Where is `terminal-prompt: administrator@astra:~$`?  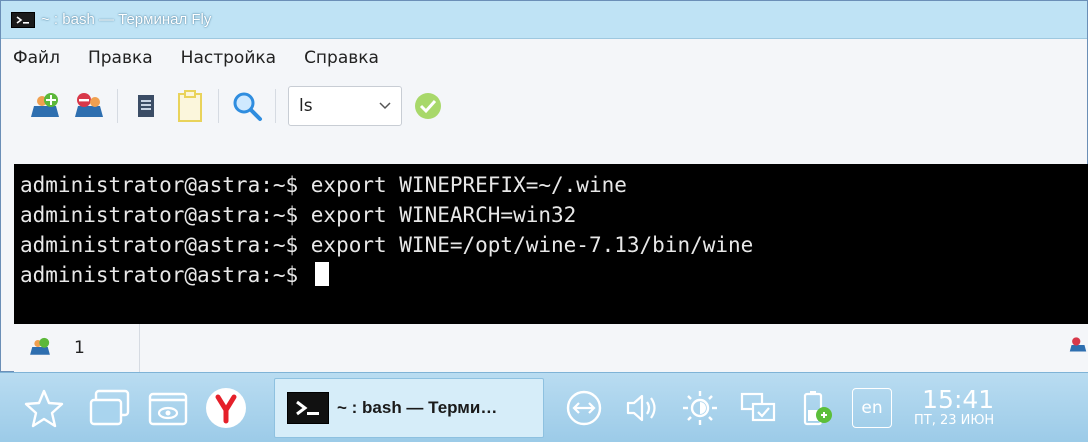 terminal-prompt: administrator@astra:~$ is located at coordinates (165, 275).